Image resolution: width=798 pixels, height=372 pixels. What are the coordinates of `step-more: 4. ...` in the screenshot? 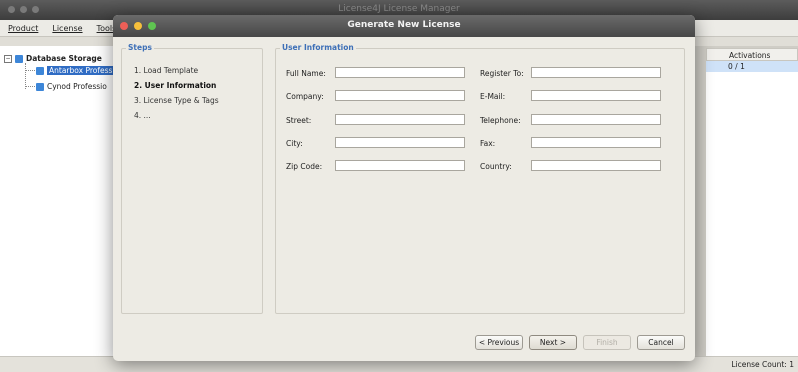 It's located at (142, 115).